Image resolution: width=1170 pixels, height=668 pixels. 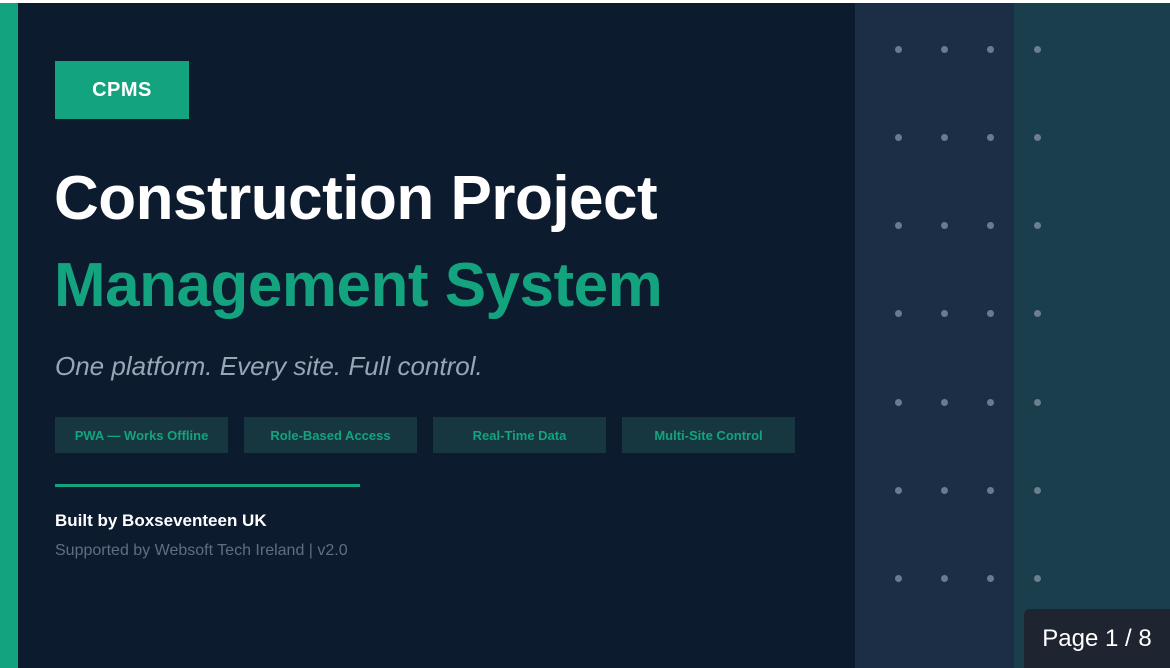 I want to click on feature-chip: PWA — Works Offline, so click(x=141, y=435).